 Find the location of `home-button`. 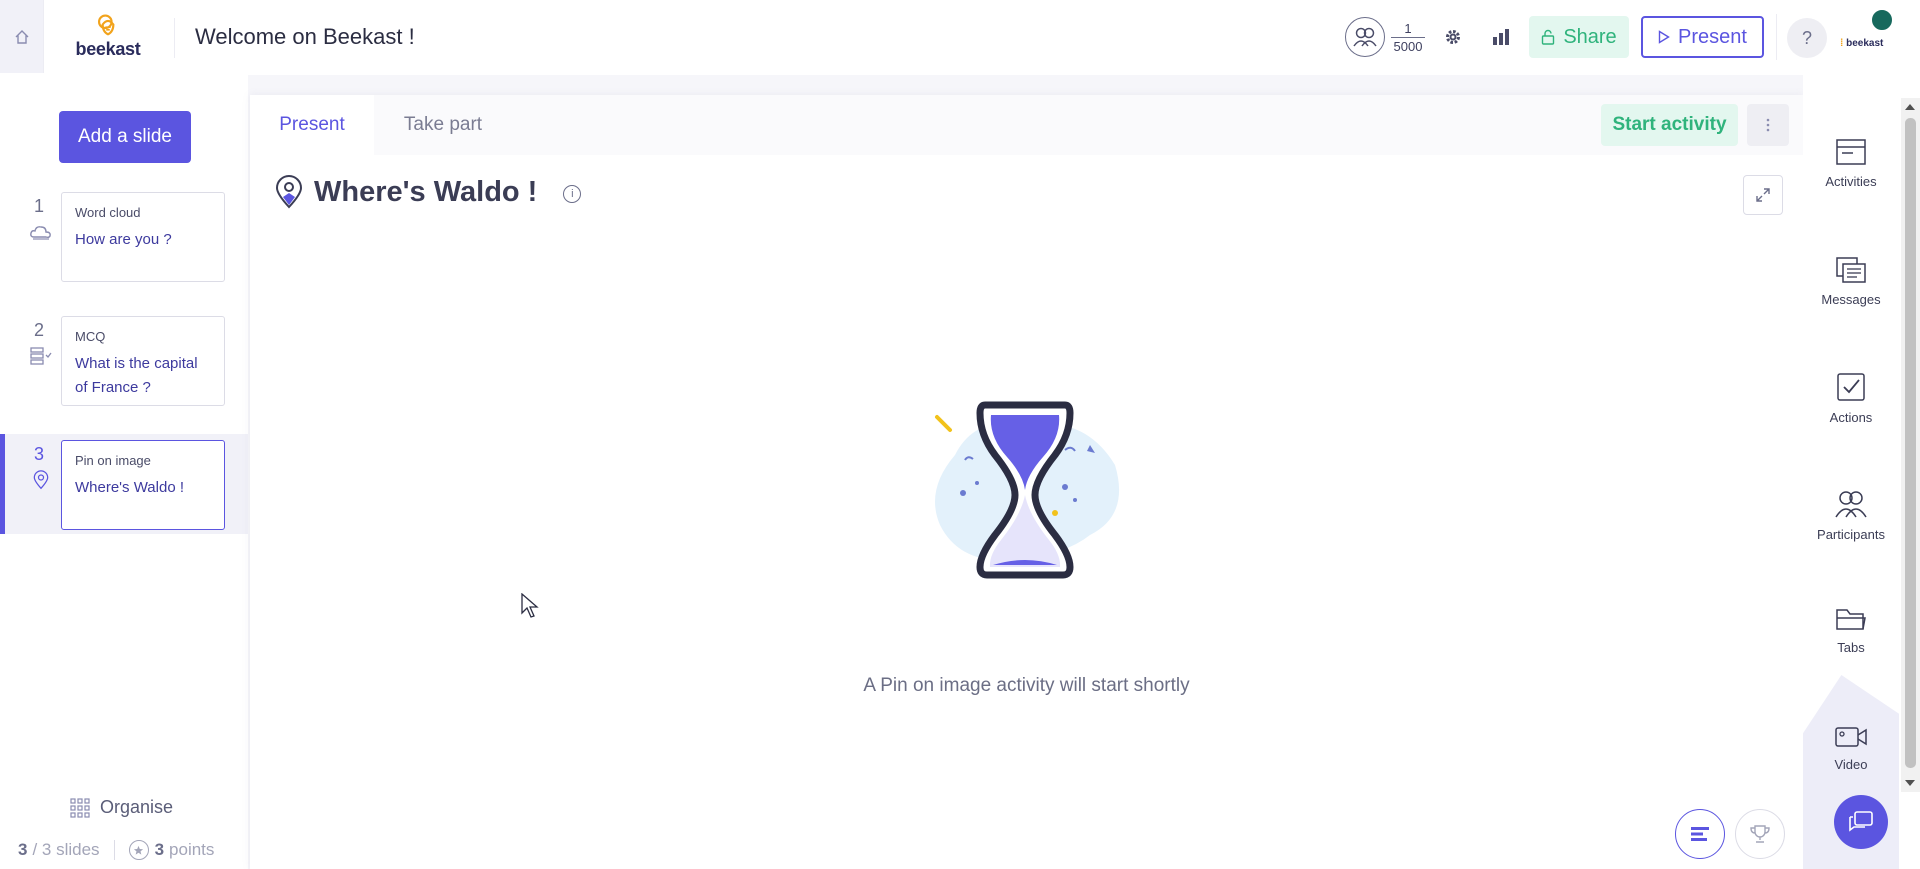

home-button is located at coordinates (22, 36).